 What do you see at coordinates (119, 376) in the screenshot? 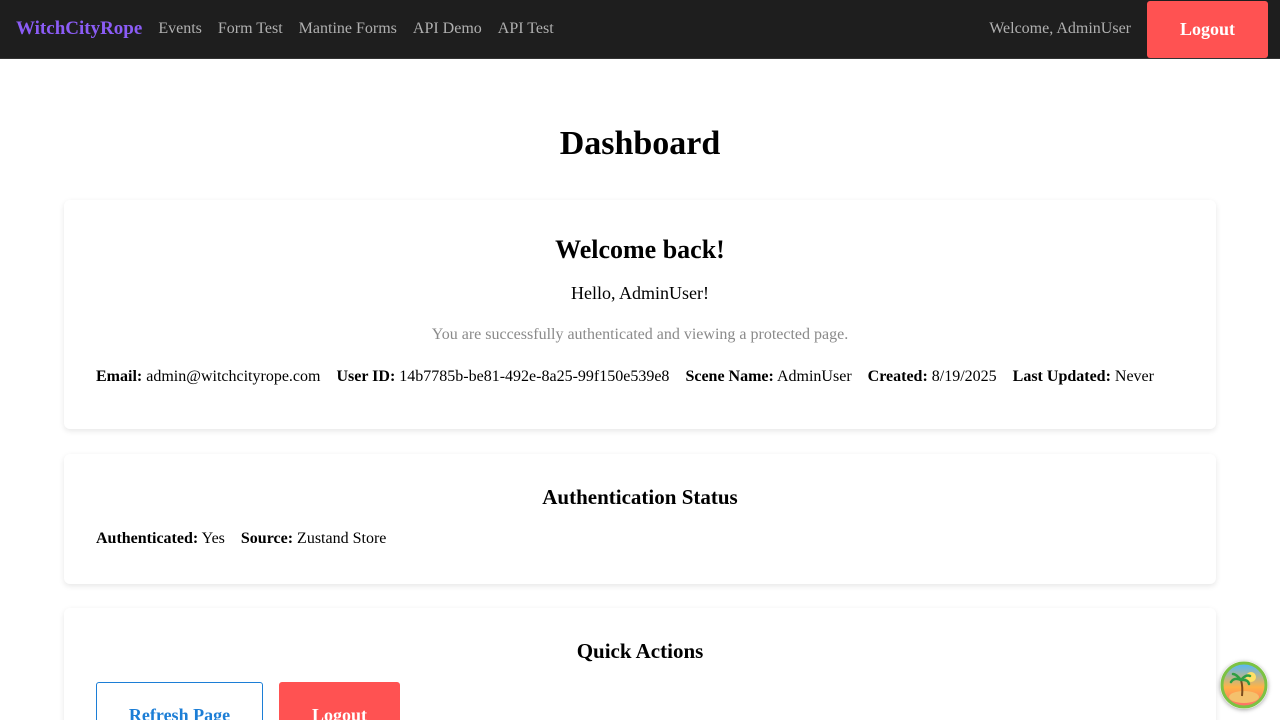
I see `info-email-label: Email:` at bounding box center [119, 376].